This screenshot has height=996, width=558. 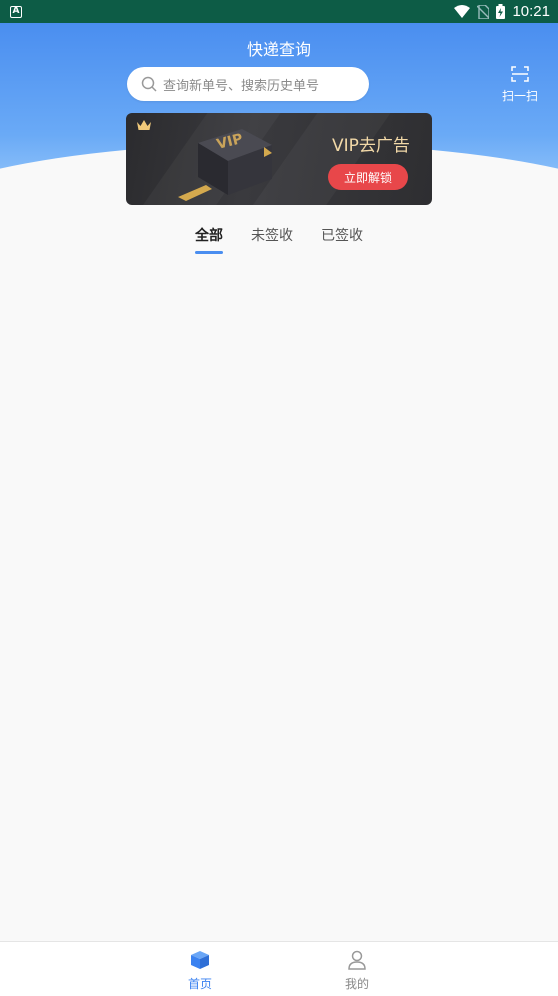 What do you see at coordinates (279, 159) in the screenshot?
I see `vip-banner: VIP VIP去广告 立即解锁` at bounding box center [279, 159].